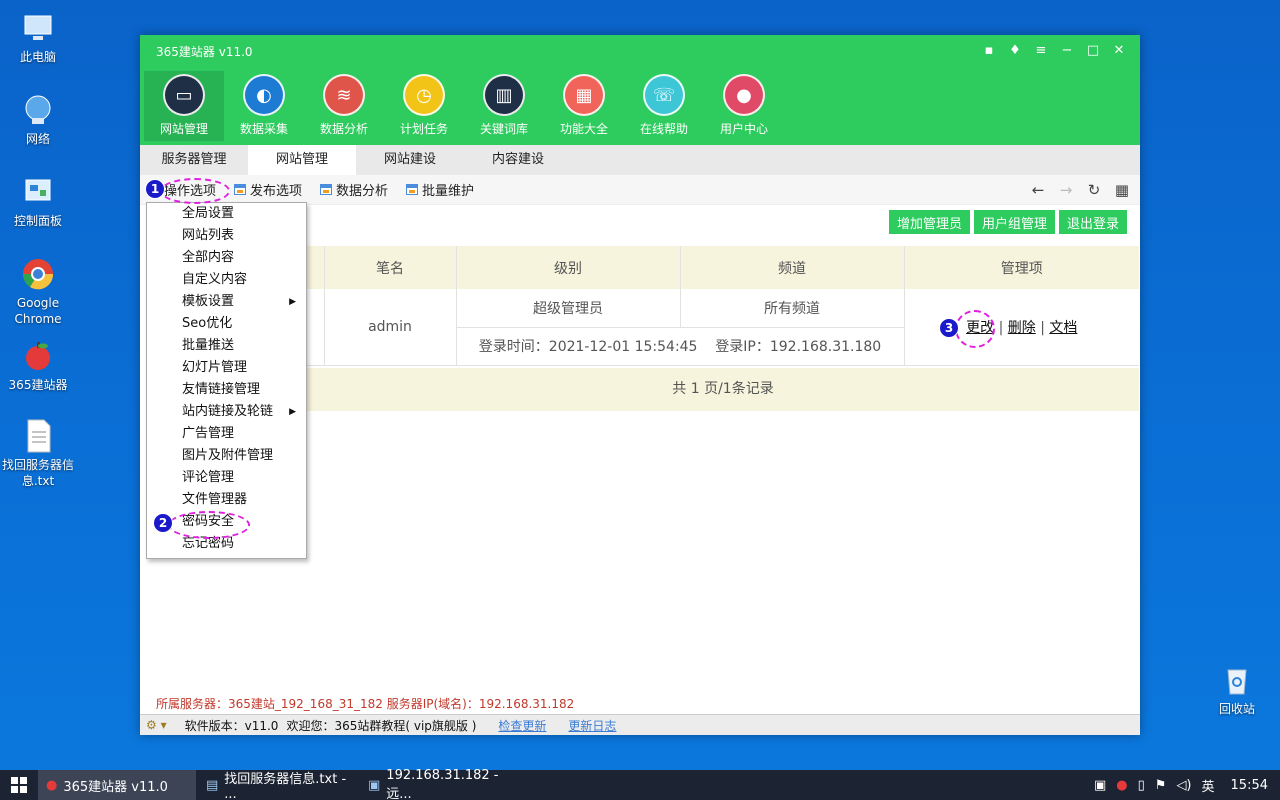 This screenshot has height=800, width=1280. What do you see at coordinates (316, 327) in the screenshot?
I see `table-cell-blank` at bounding box center [316, 327].